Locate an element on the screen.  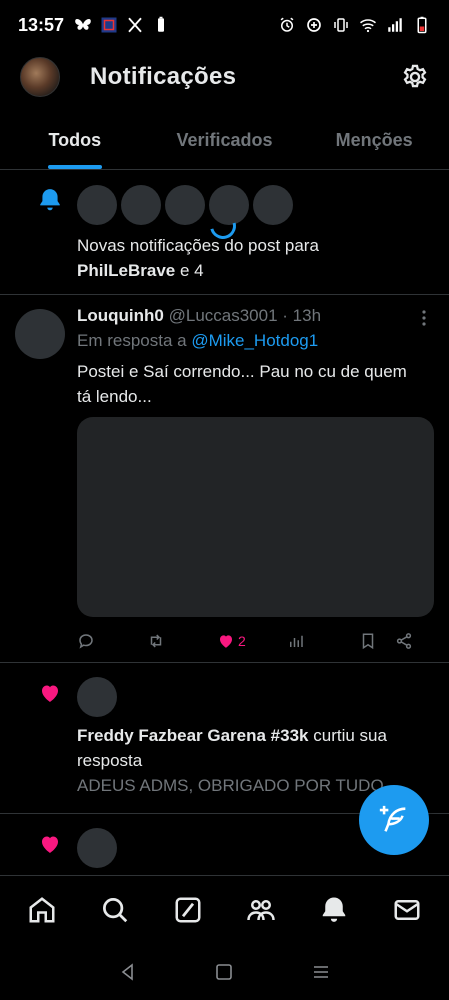
share-icon is located at coordinates (404, 641).